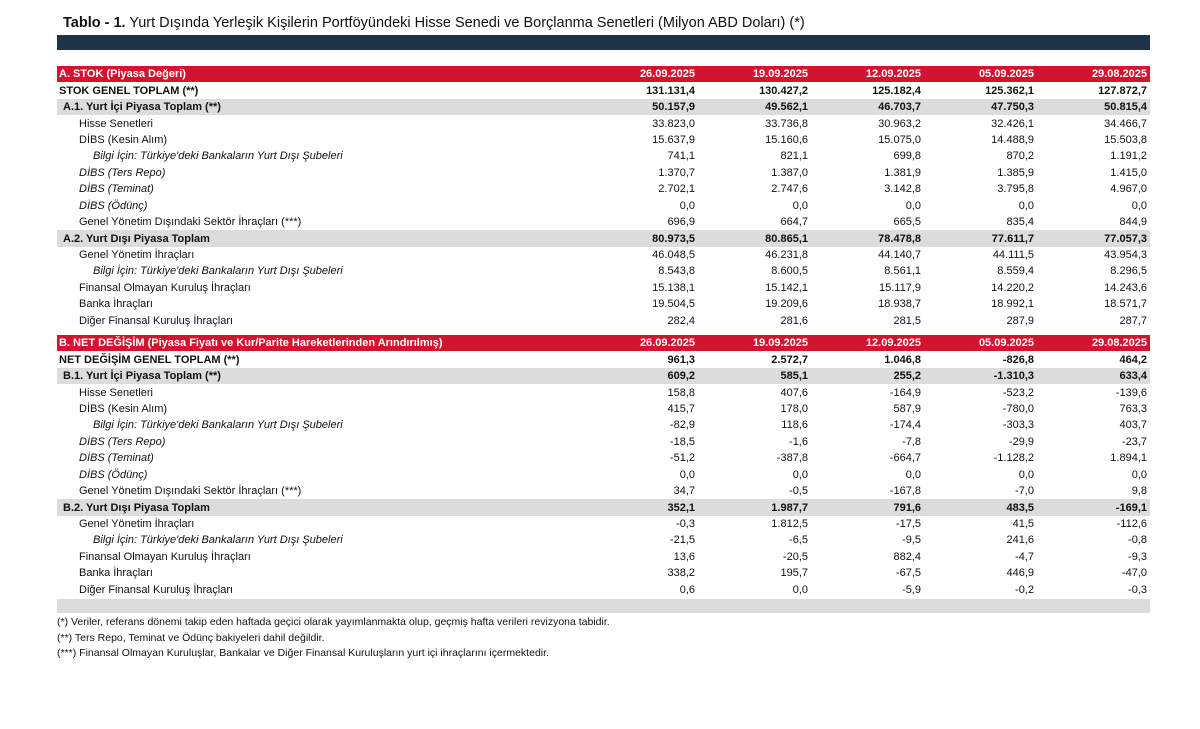  What do you see at coordinates (786, 255) in the screenshot?
I see `value-cell: 46.231,8` at bounding box center [786, 255].